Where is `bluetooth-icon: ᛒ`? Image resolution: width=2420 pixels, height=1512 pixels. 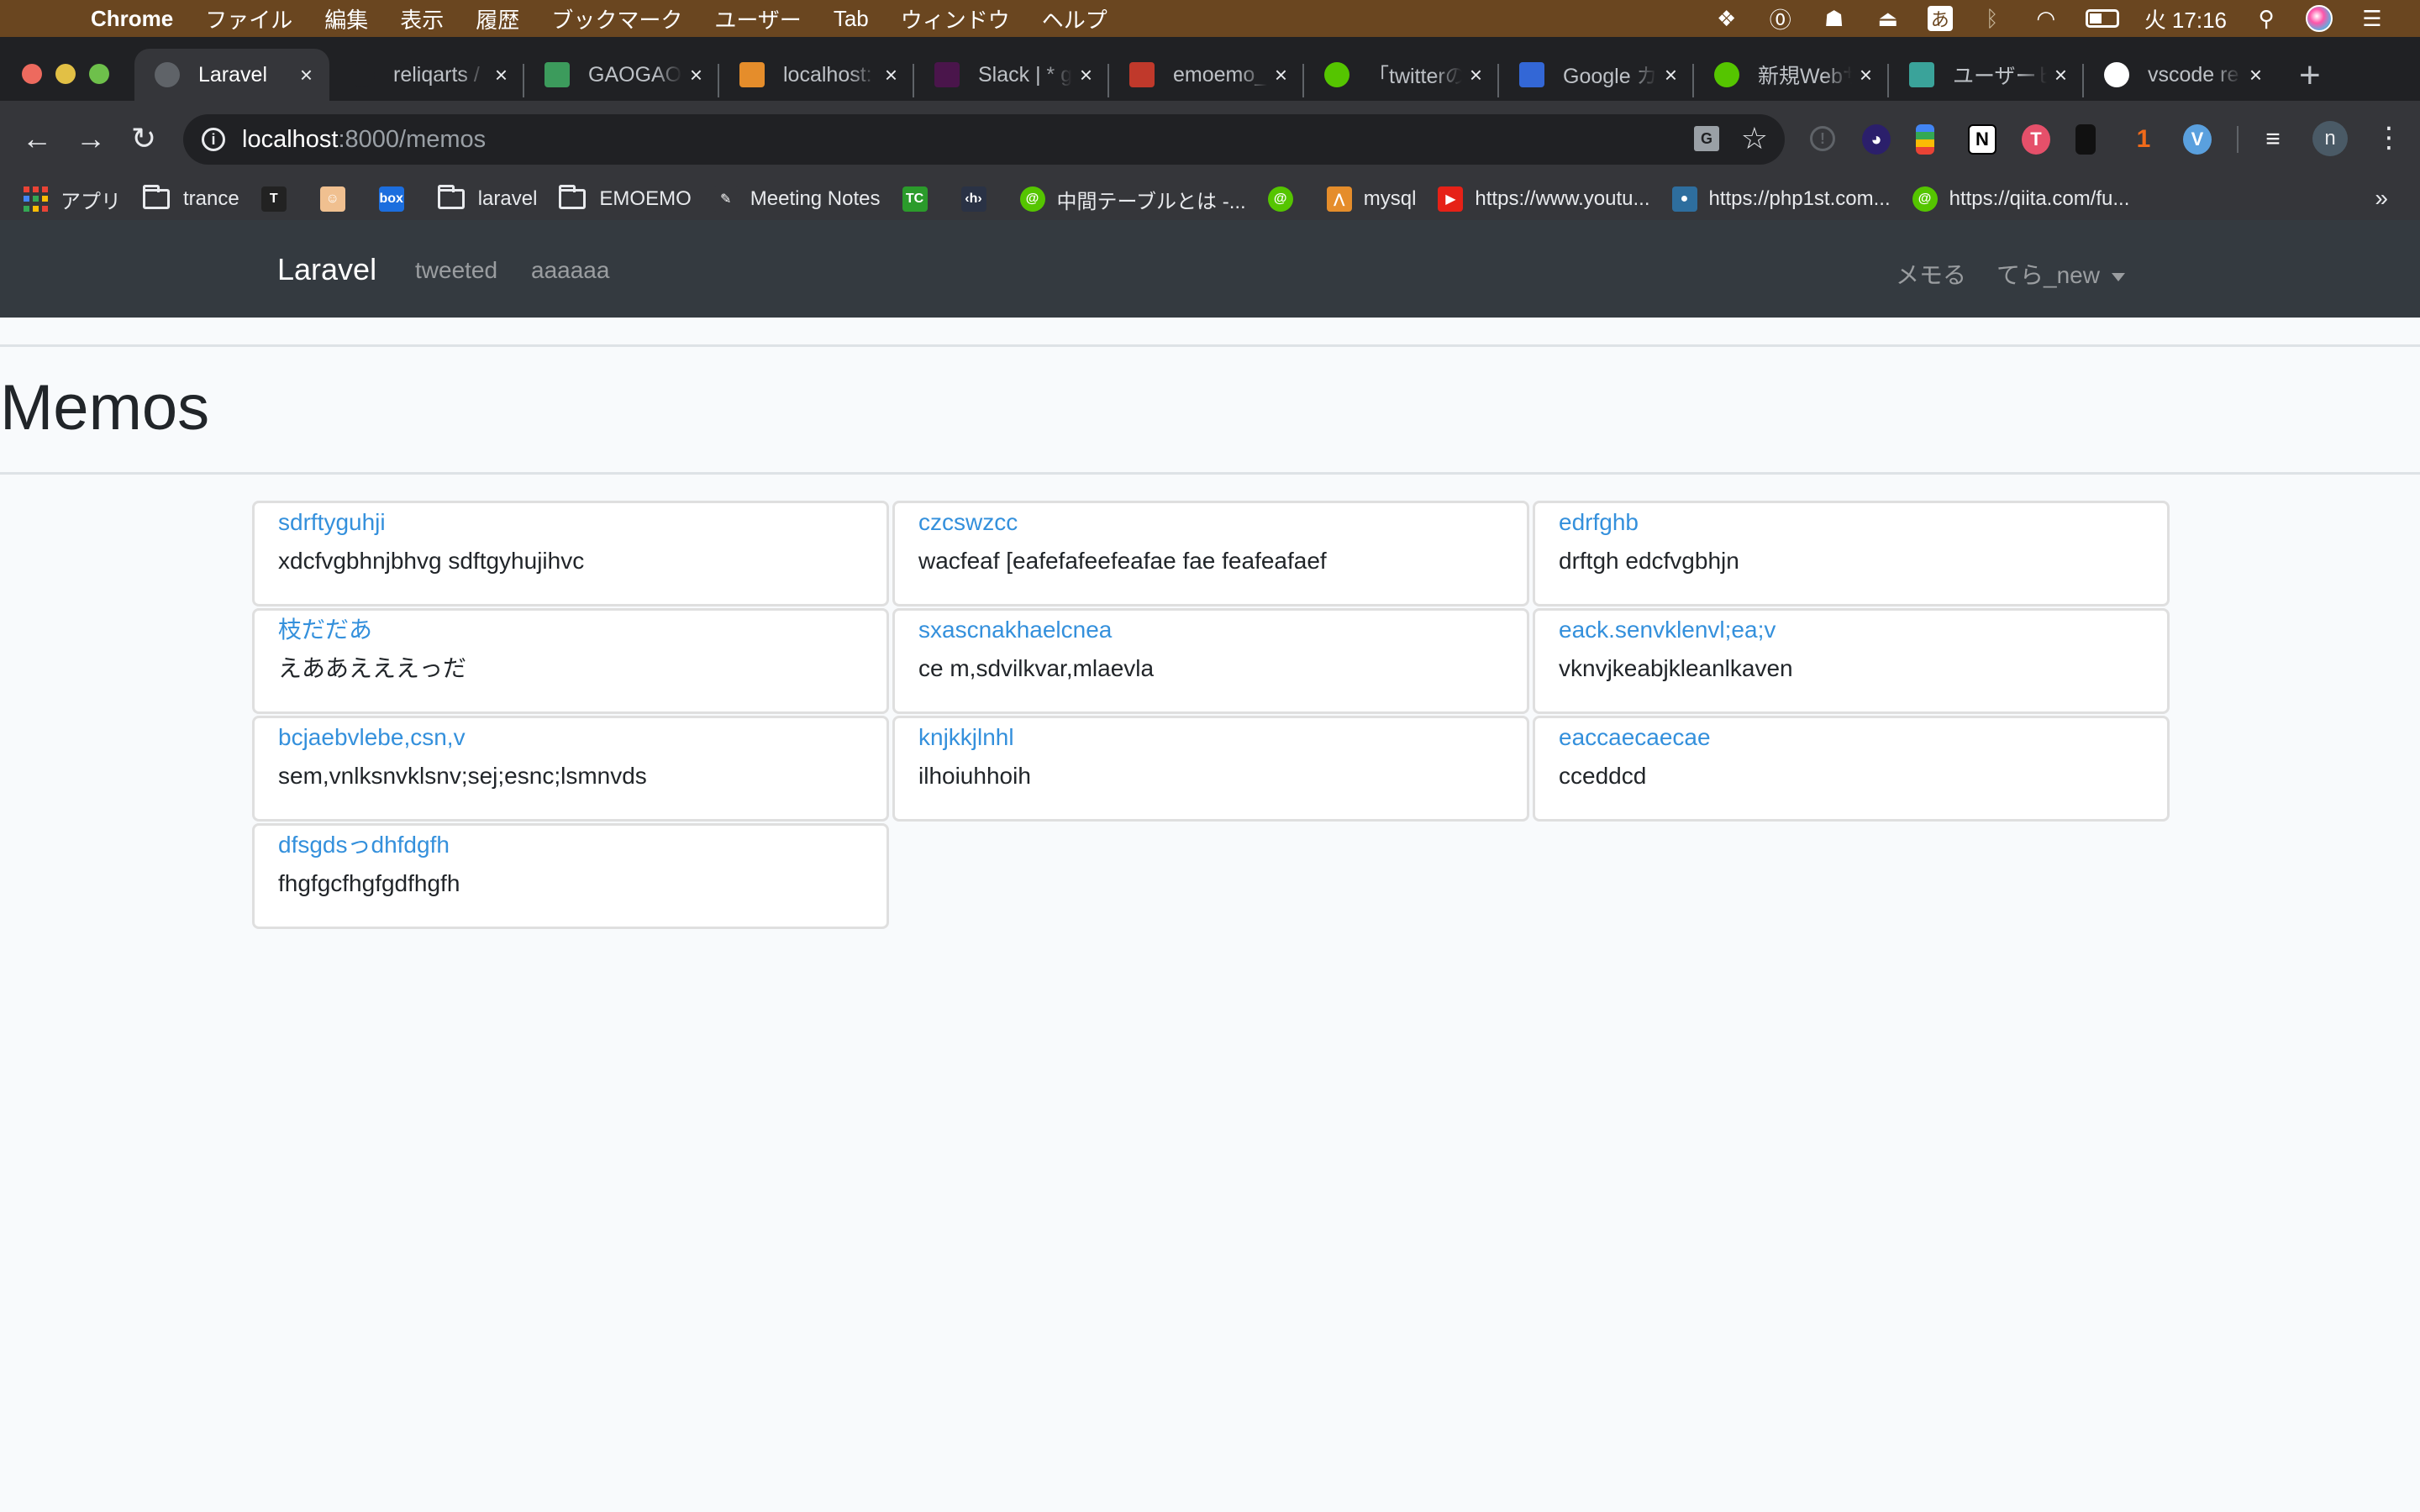 bluetooth-icon: ᛒ is located at coordinates (1992, 18).